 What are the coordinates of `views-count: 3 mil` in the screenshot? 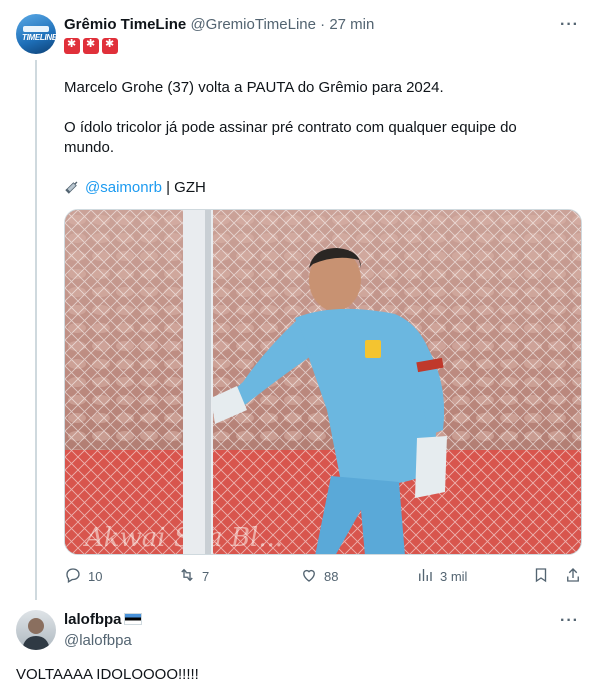 It's located at (454, 576).